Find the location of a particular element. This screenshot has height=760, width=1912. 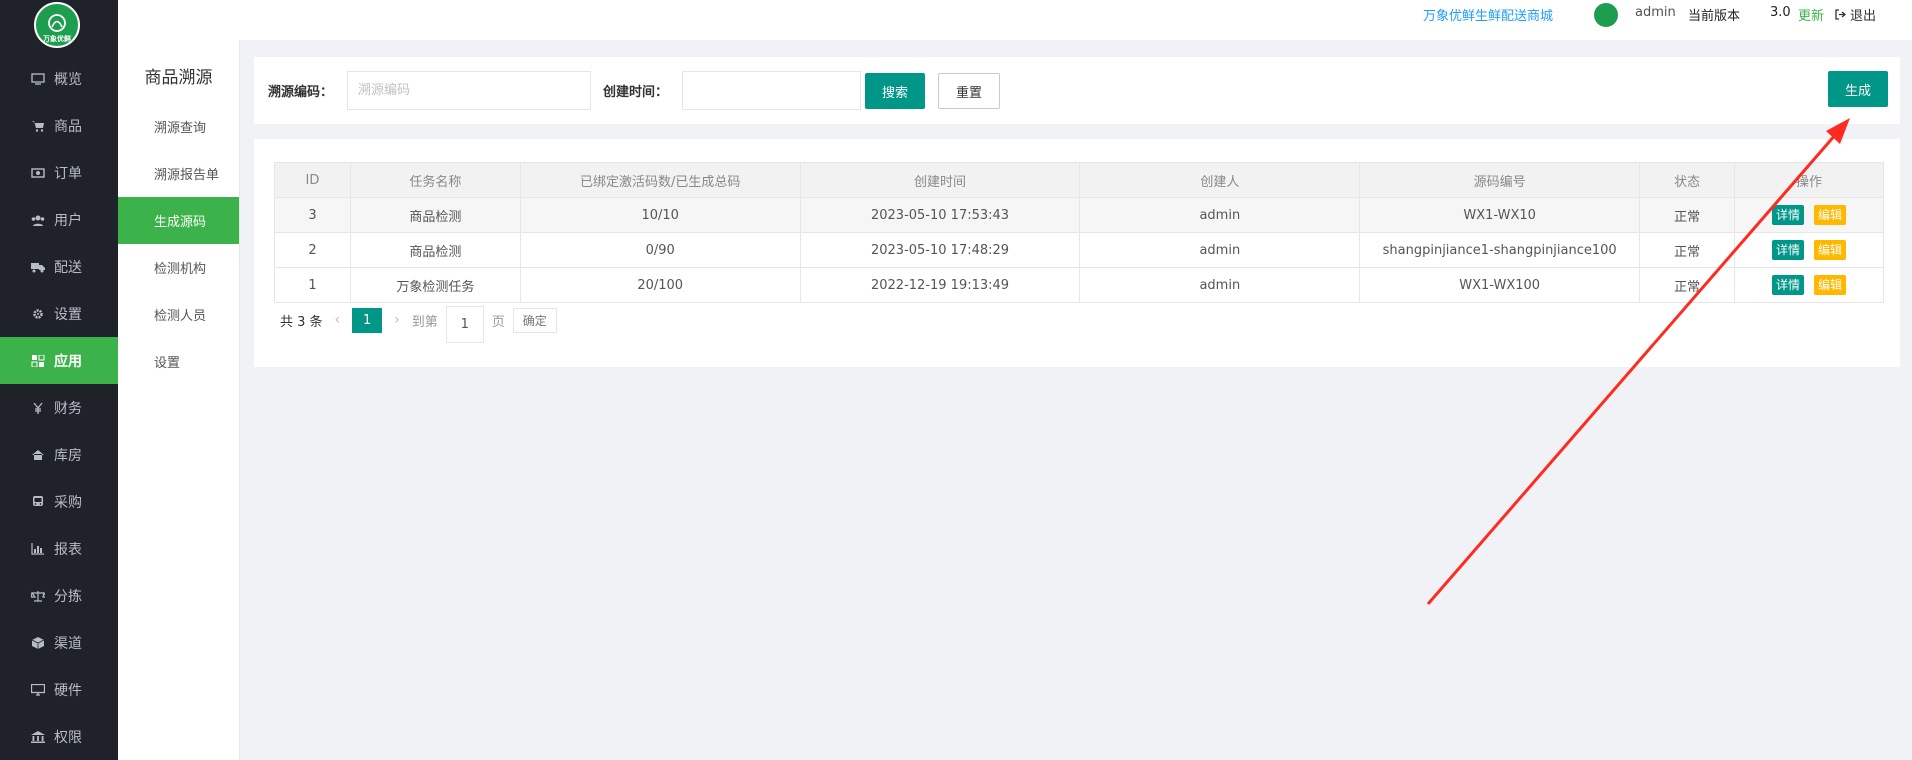

sidebar-item-scale: 分拣 is located at coordinates (59, 595).